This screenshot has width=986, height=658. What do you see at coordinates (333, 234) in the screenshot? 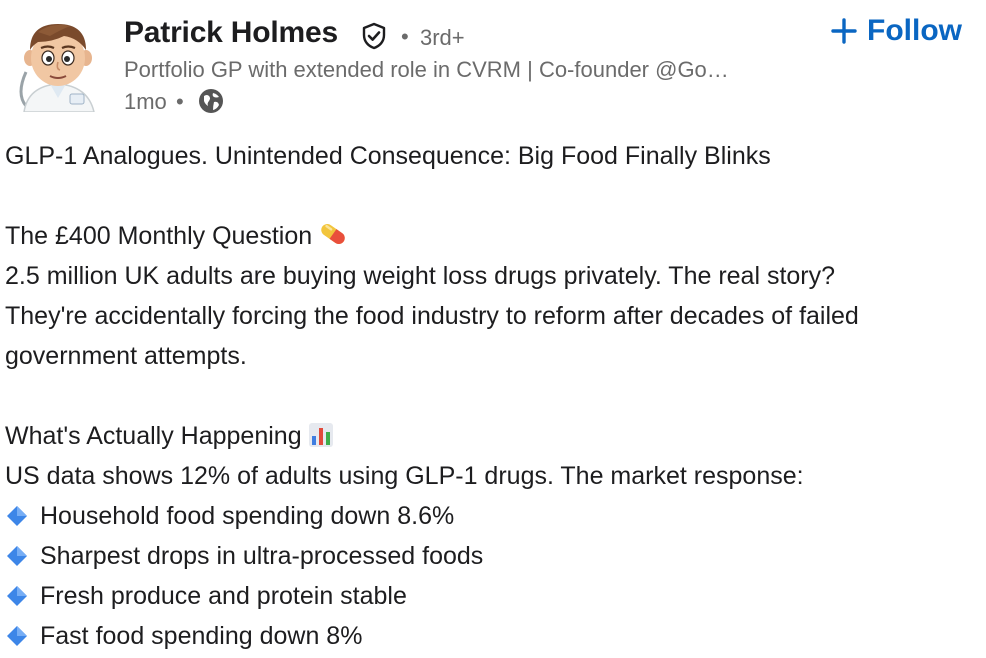
I see `pill-icon` at bounding box center [333, 234].